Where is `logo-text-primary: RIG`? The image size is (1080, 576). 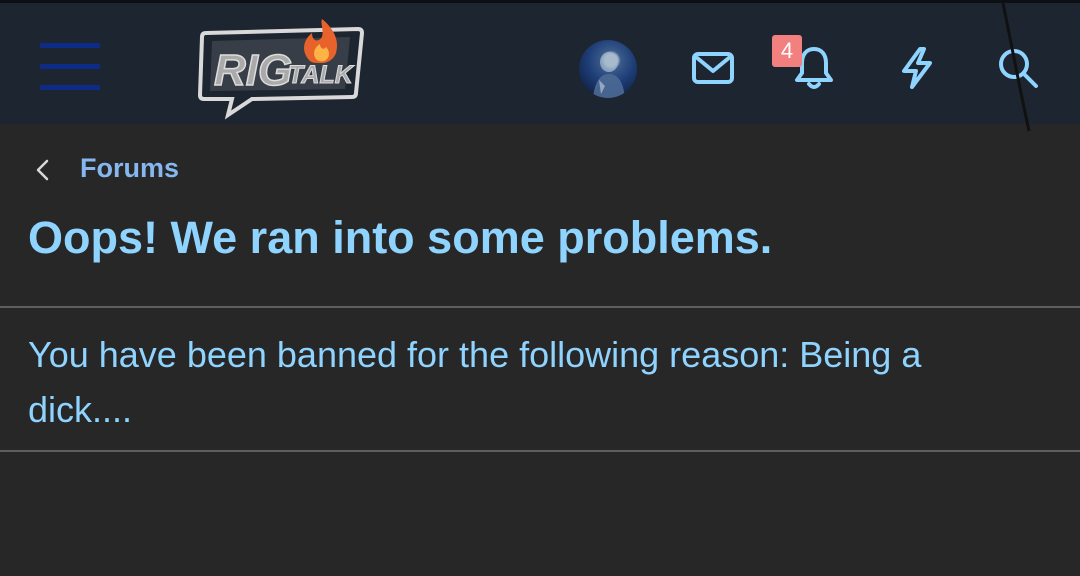 logo-text-primary: RIG is located at coordinates (253, 70).